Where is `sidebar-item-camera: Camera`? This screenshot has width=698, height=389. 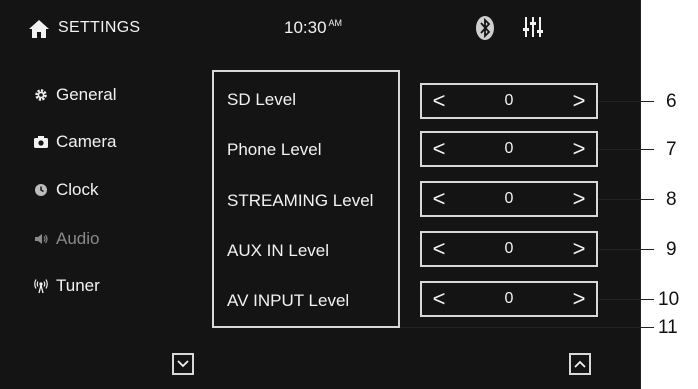
sidebar-item-camera: Camera is located at coordinates (74, 142).